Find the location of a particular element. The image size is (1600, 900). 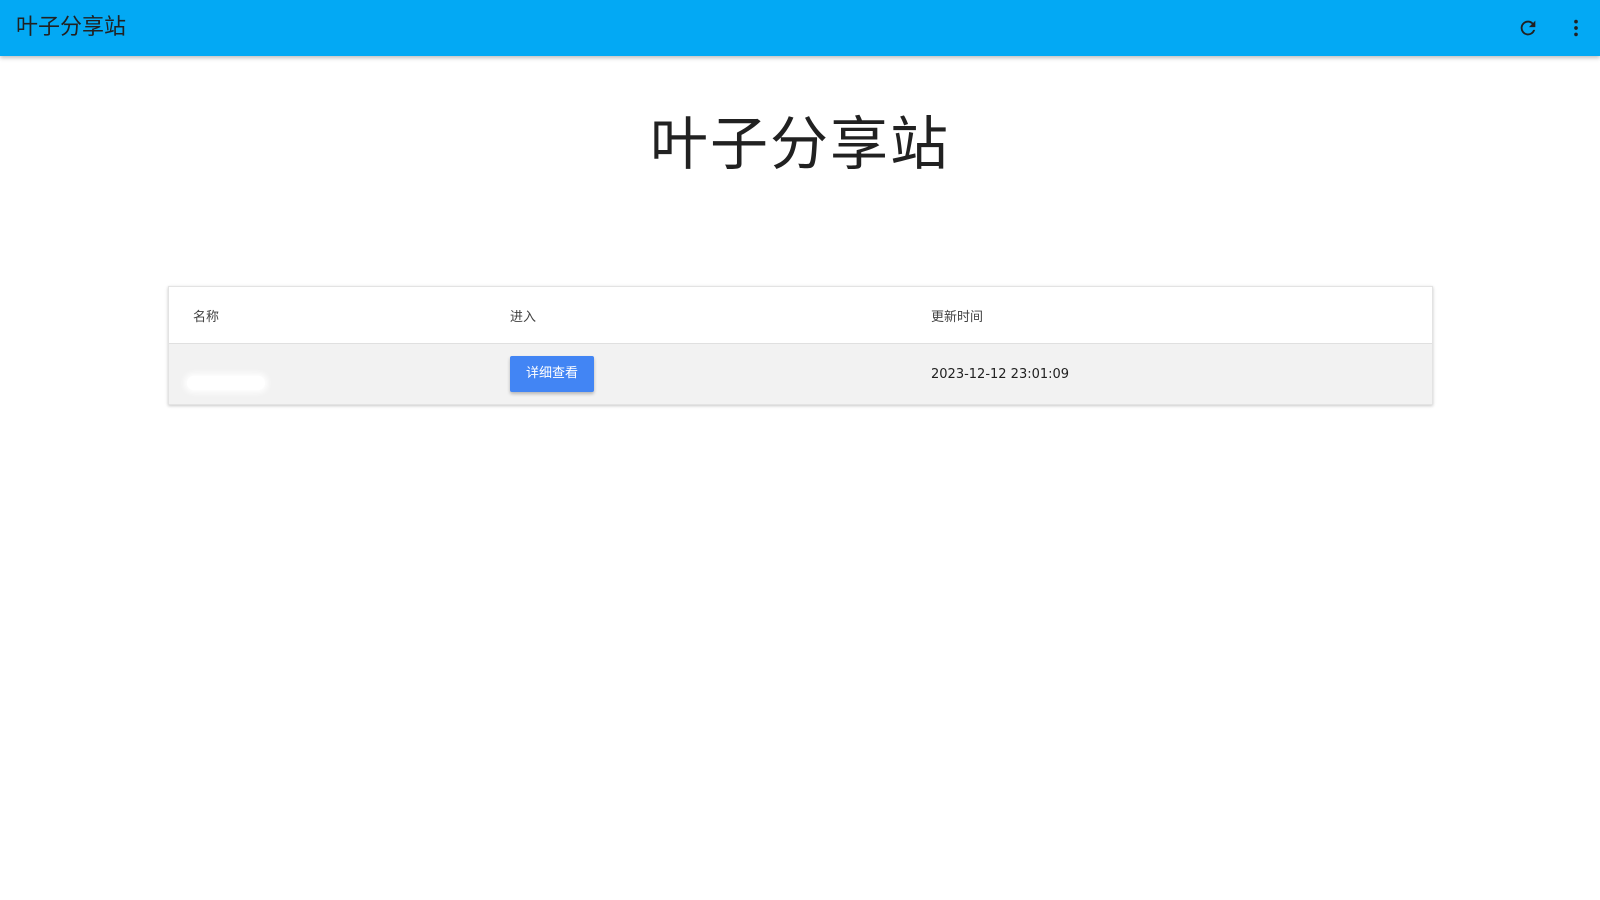

refresh-button is located at coordinates (1528, 28).